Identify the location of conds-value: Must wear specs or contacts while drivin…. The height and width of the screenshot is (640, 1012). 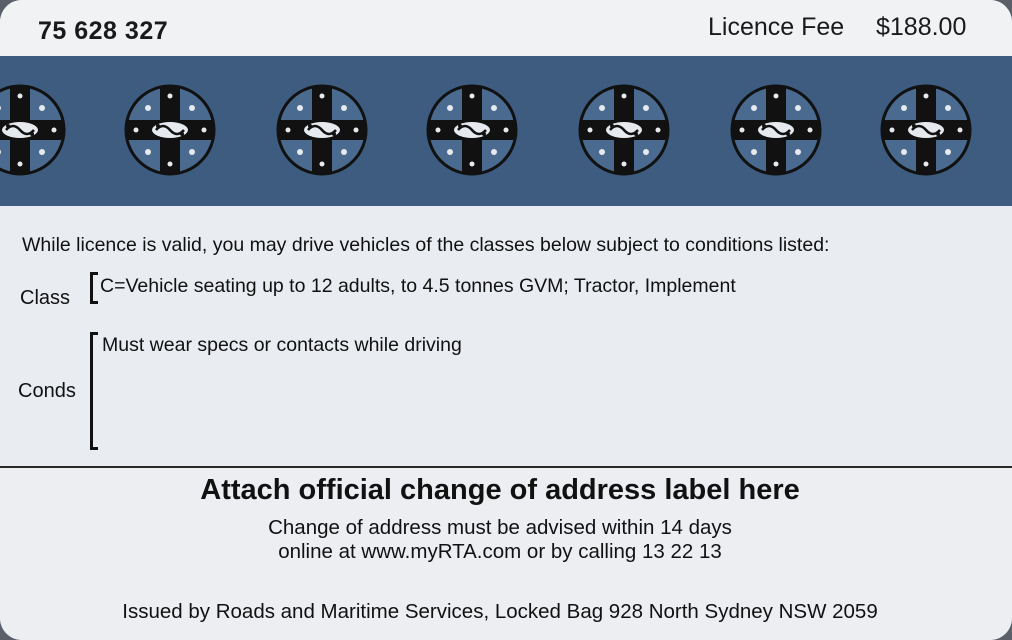
(282, 345).